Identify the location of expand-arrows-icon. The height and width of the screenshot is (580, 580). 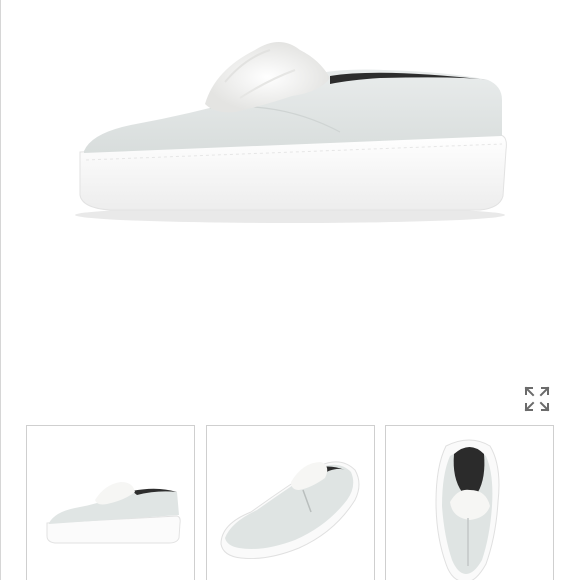
(537, 399).